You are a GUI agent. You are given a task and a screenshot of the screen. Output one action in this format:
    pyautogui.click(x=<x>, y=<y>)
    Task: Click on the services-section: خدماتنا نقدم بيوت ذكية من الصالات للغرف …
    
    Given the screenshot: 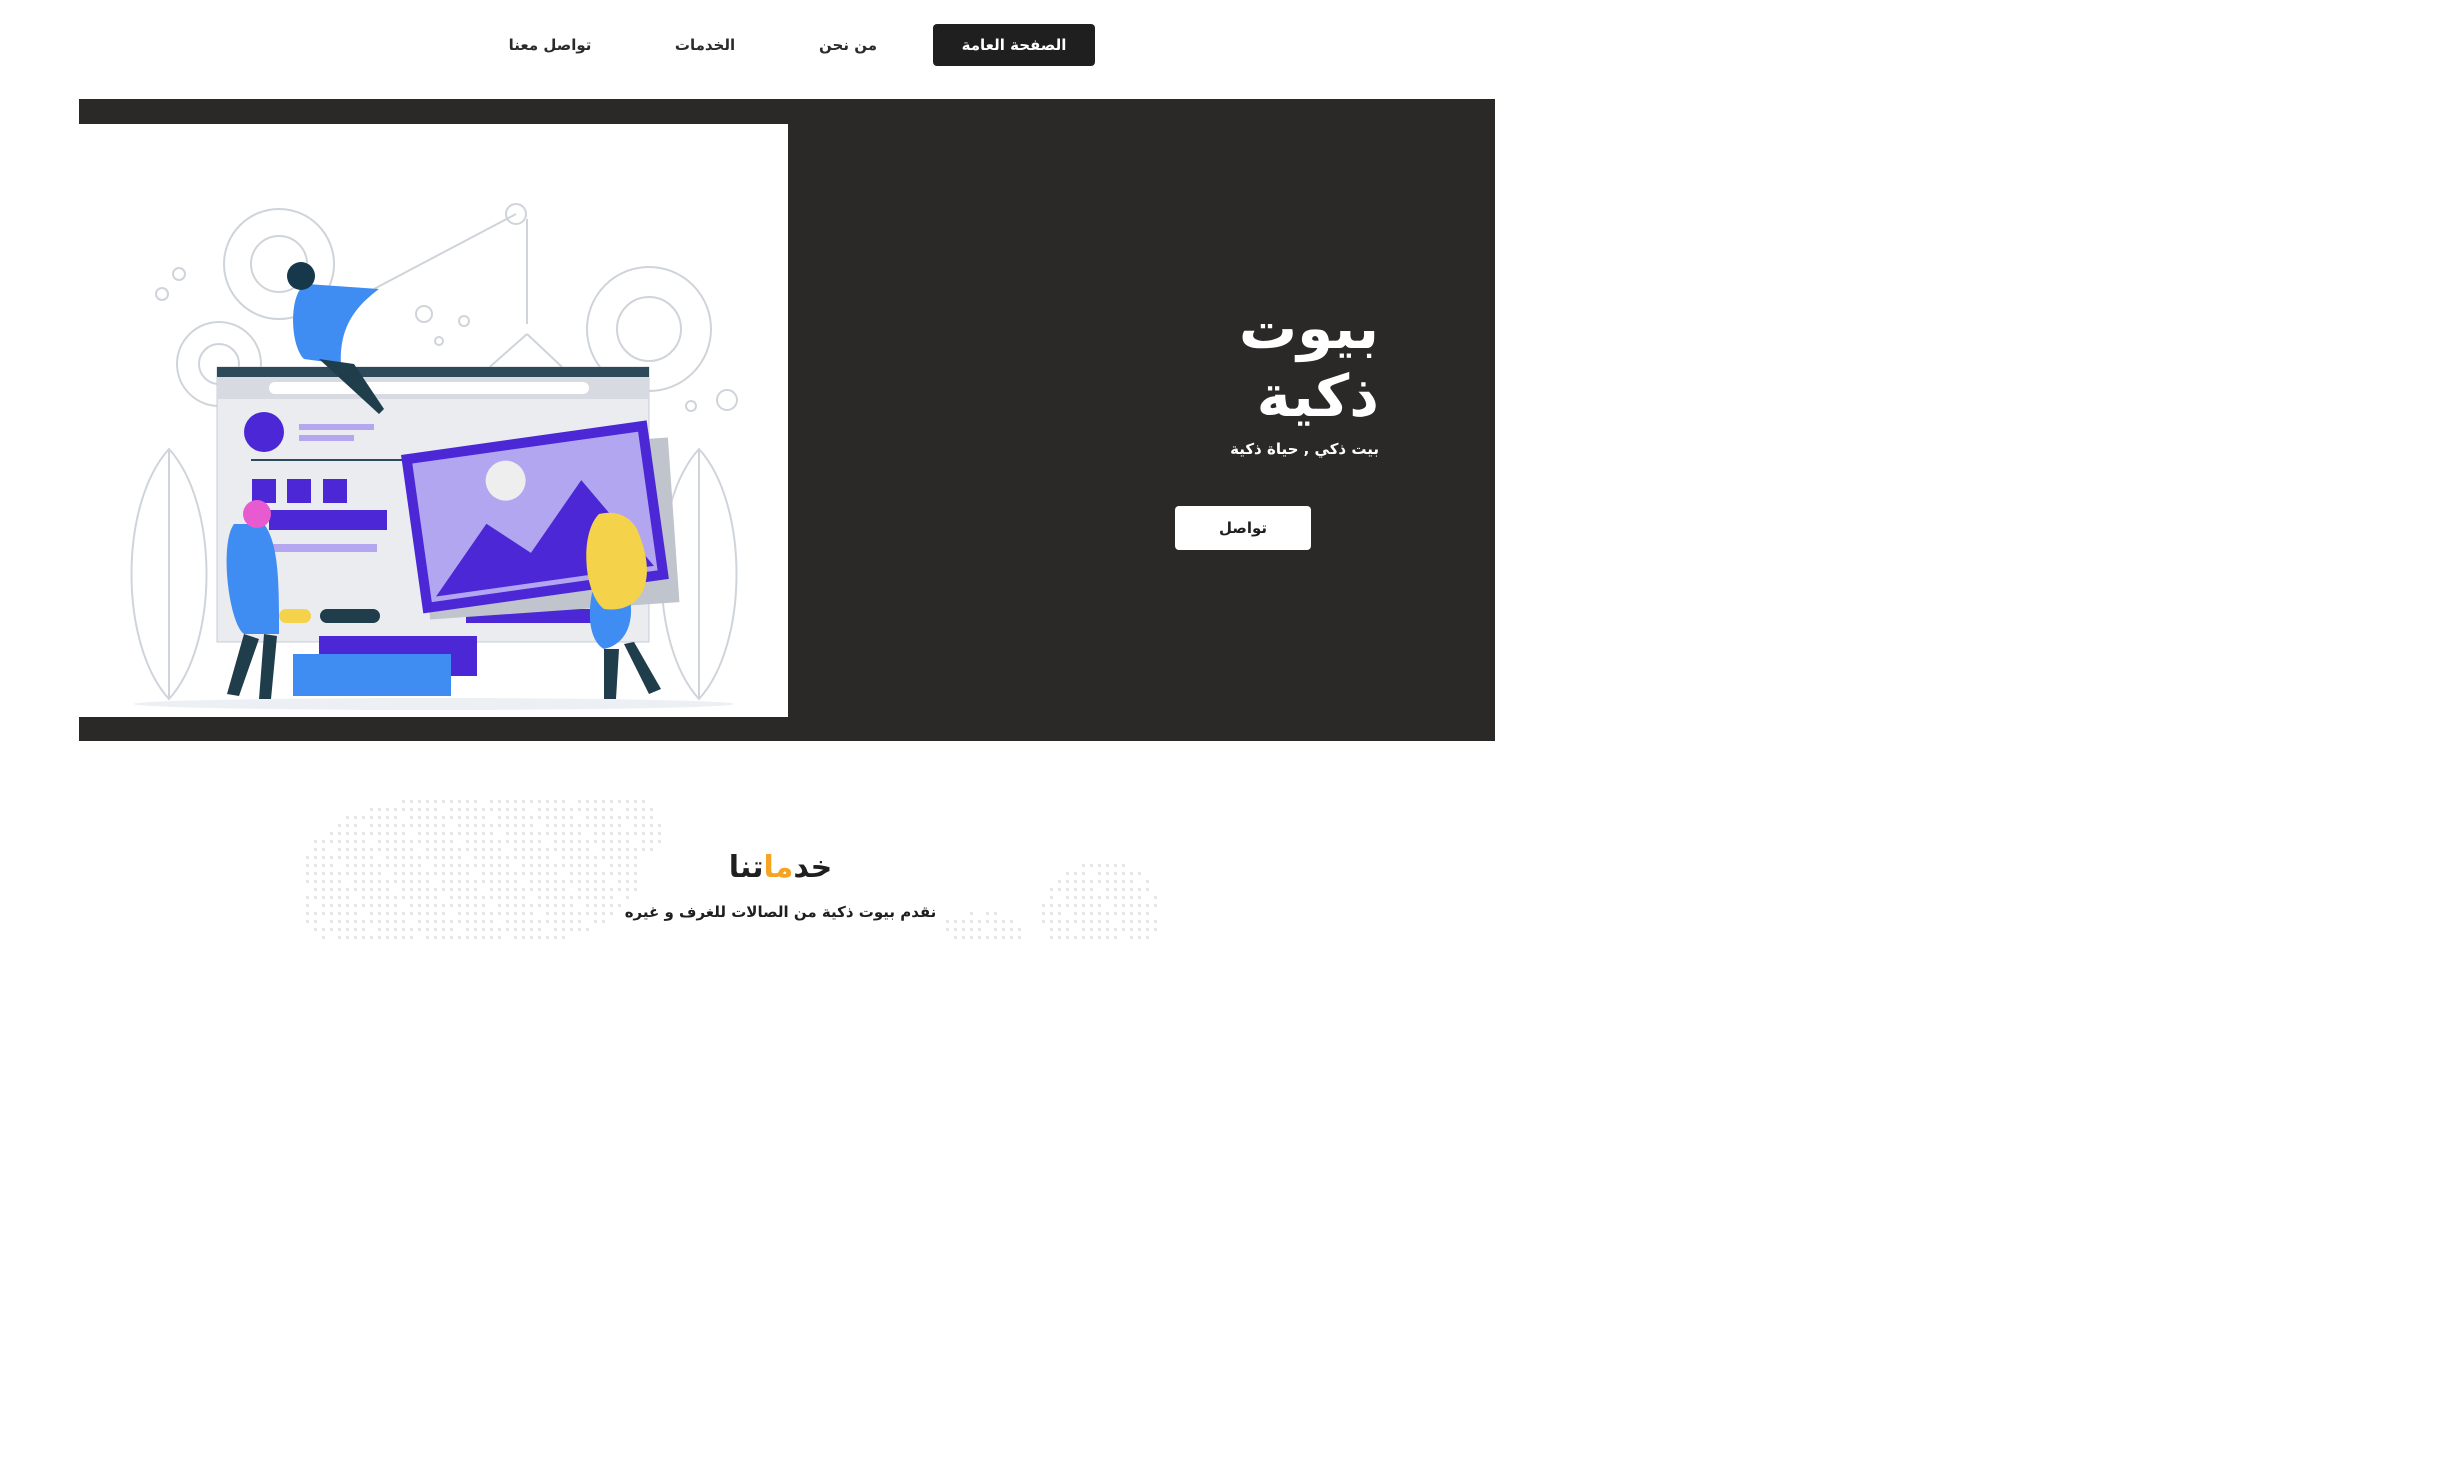 What is the action you would take?
    pyautogui.click(x=780, y=850)
    